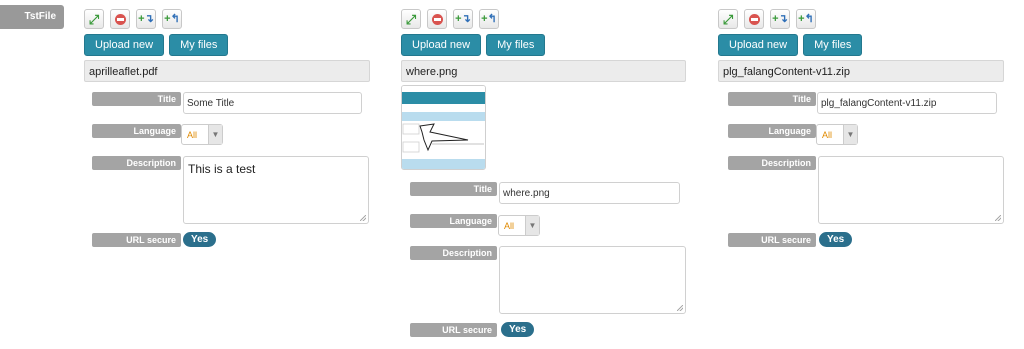 This screenshot has height=349, width=1024. I want to click on filename-display: aprilleaflet.pdf, so click(227, 71).